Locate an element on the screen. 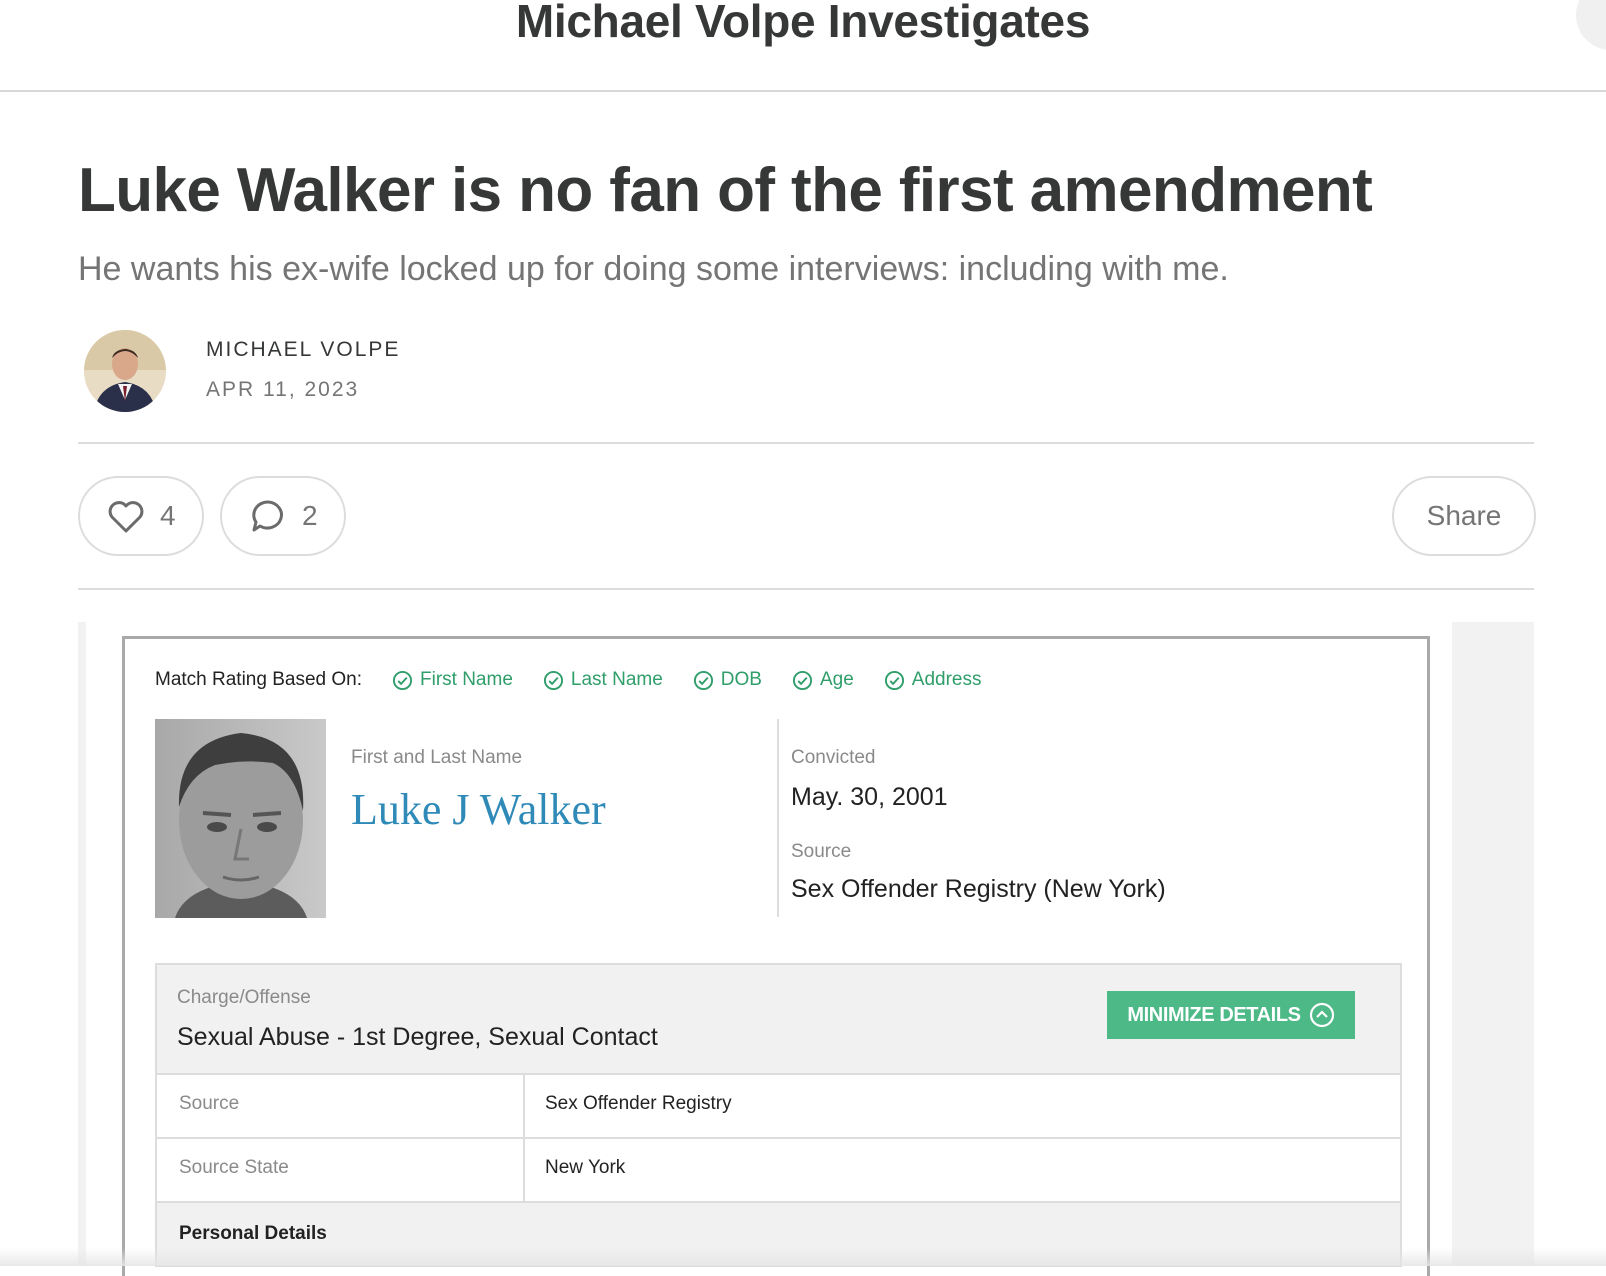 The image size is (1606, 1276). convicted-label: Convicted is located at coordinates (833, 757).